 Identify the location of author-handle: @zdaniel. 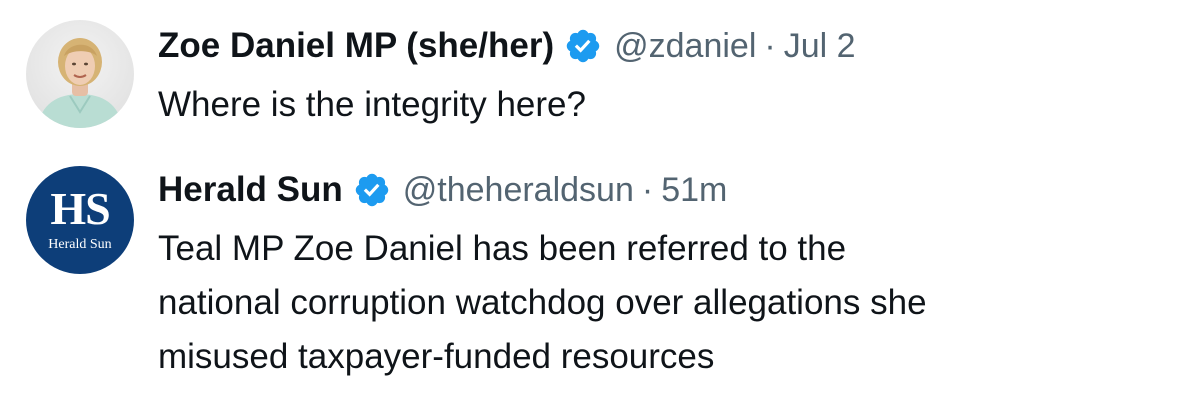
(685, 46).